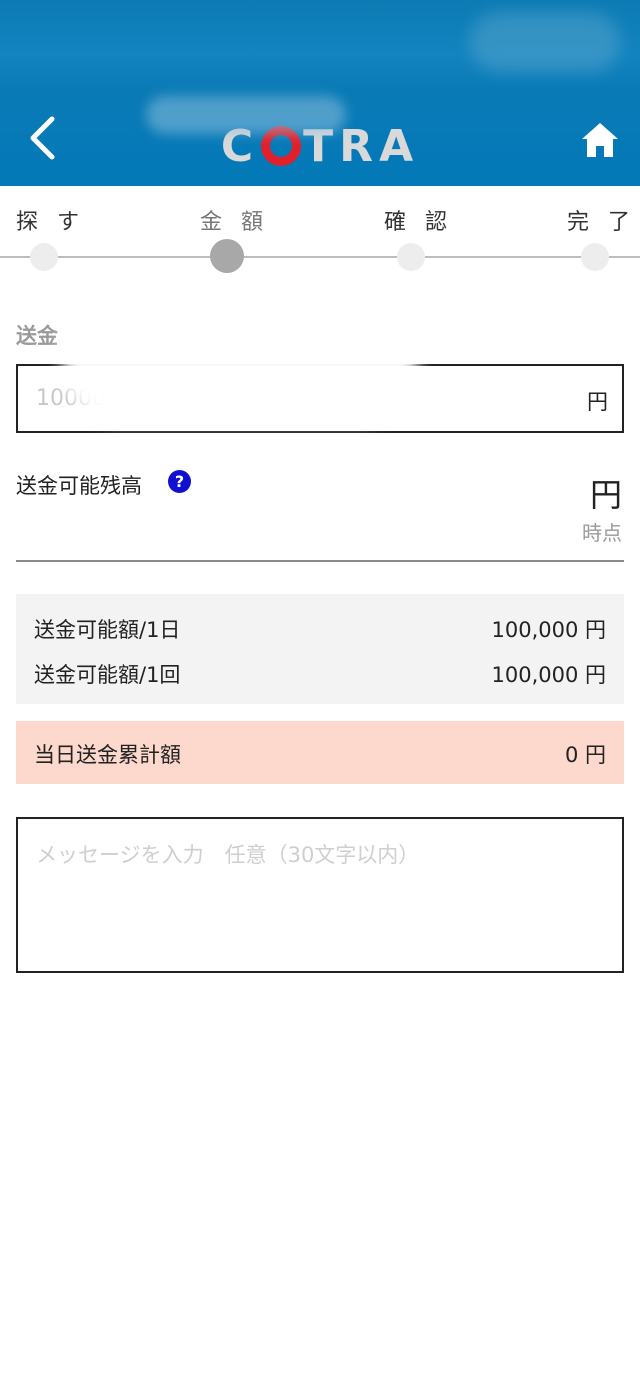  Describe the element at coordinates (227, 256) in the screenshot. I see `step-dot-amount` at that location.